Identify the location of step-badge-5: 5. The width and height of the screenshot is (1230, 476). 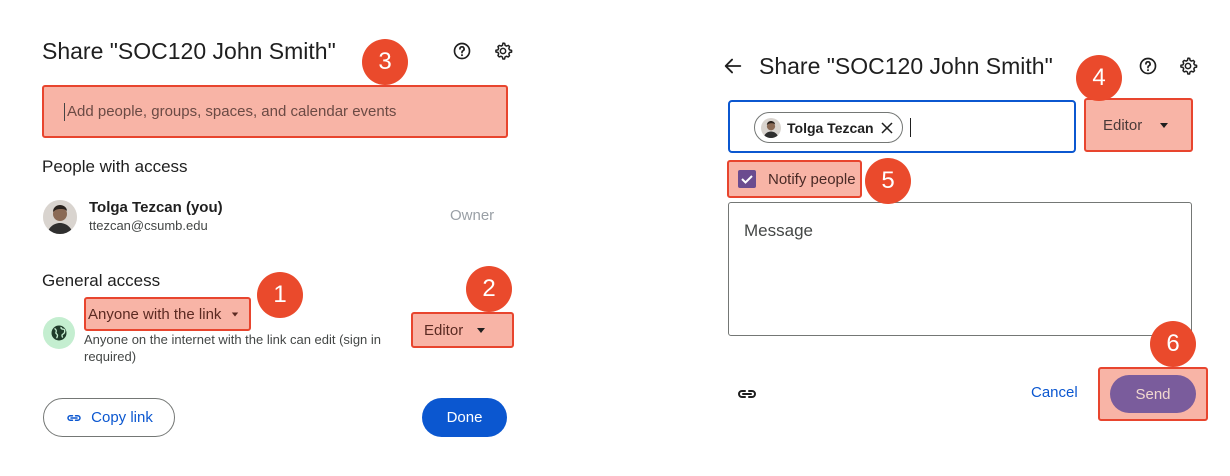
(888, 181).